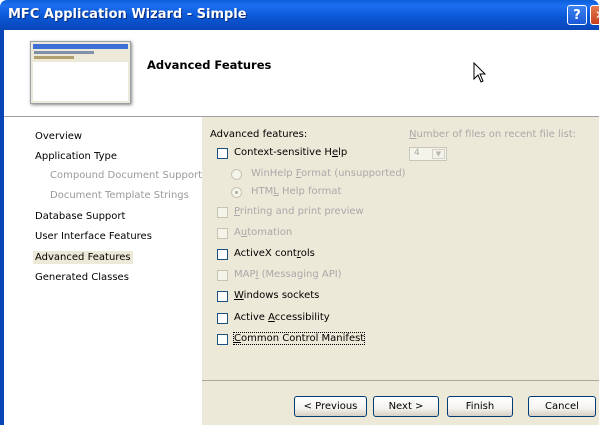  Describe the element at coordinates (290, 152) in the screenshot. I see `context-help-label: Context-sensitive Help` at that location.